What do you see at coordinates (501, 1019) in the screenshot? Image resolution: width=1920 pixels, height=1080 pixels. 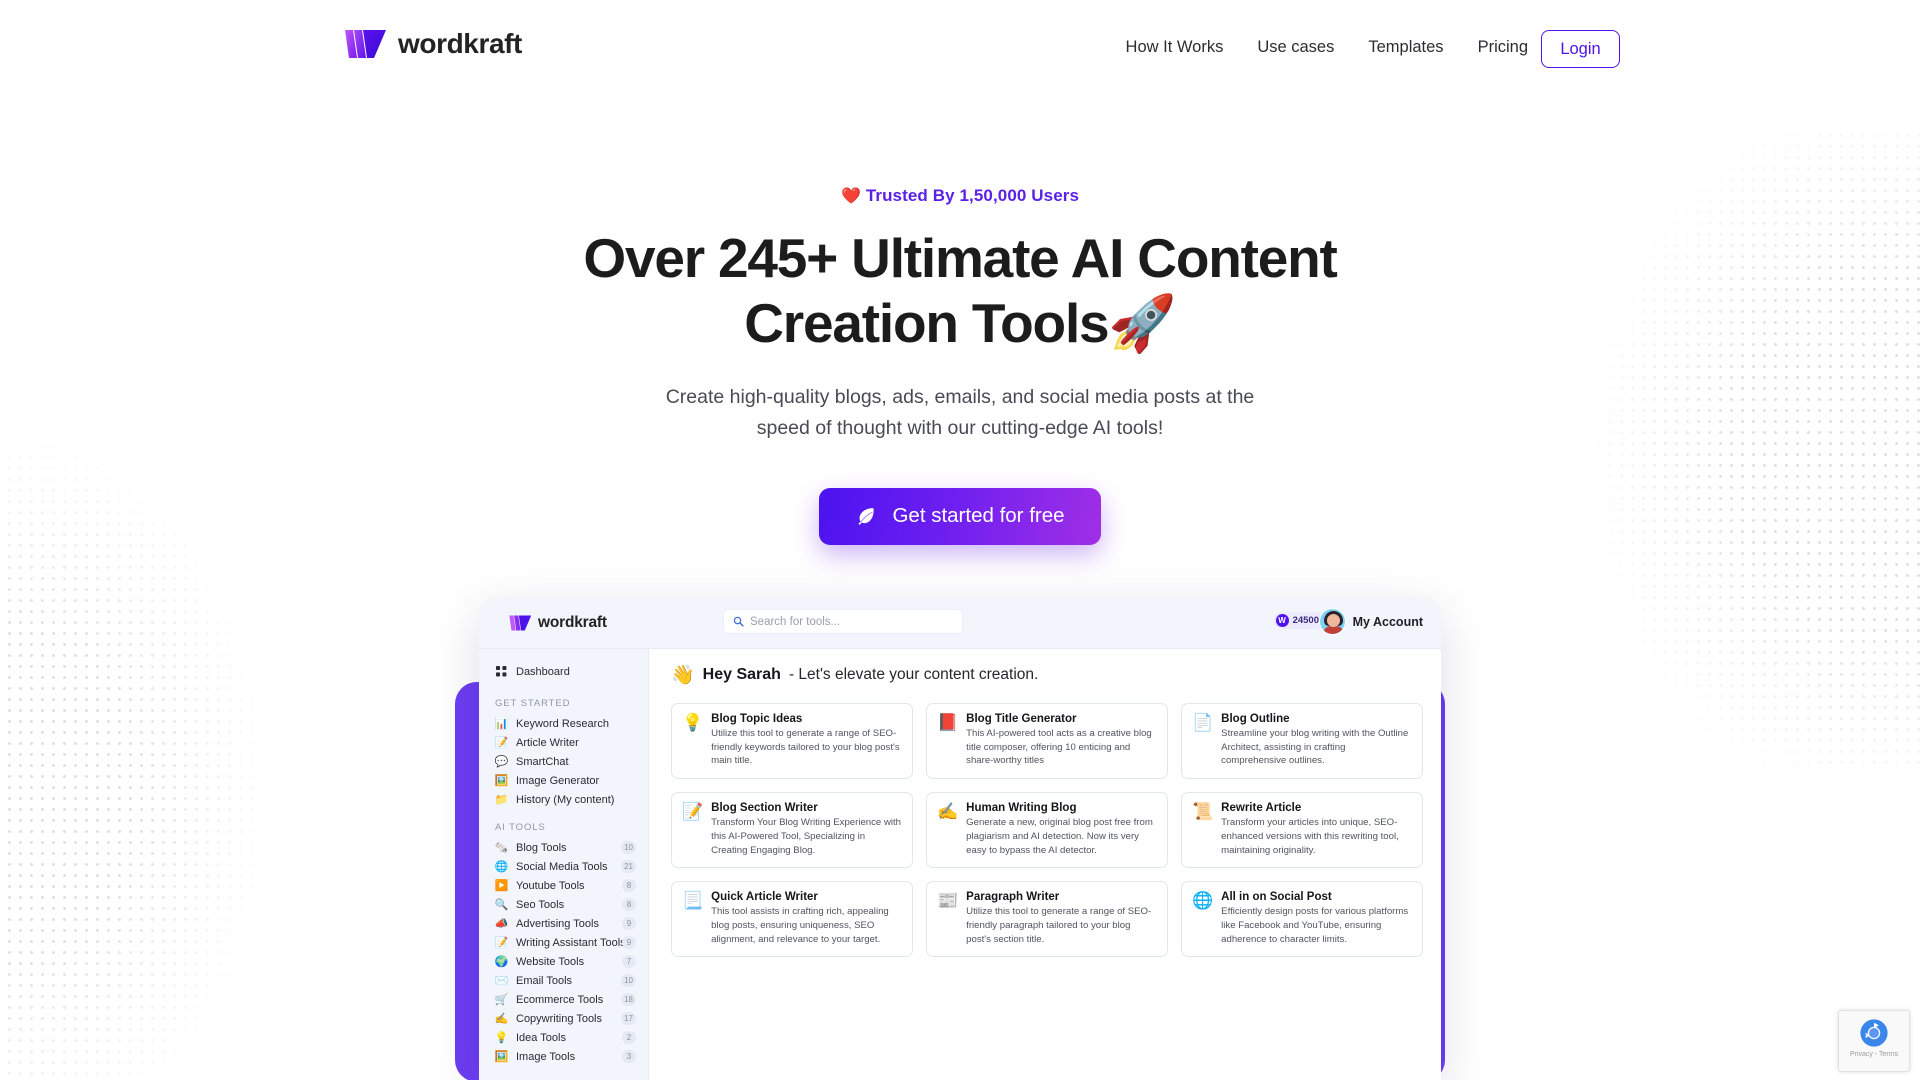 I see `sidebar-item-icon: ✍️` at bounding box center [501, 1019].